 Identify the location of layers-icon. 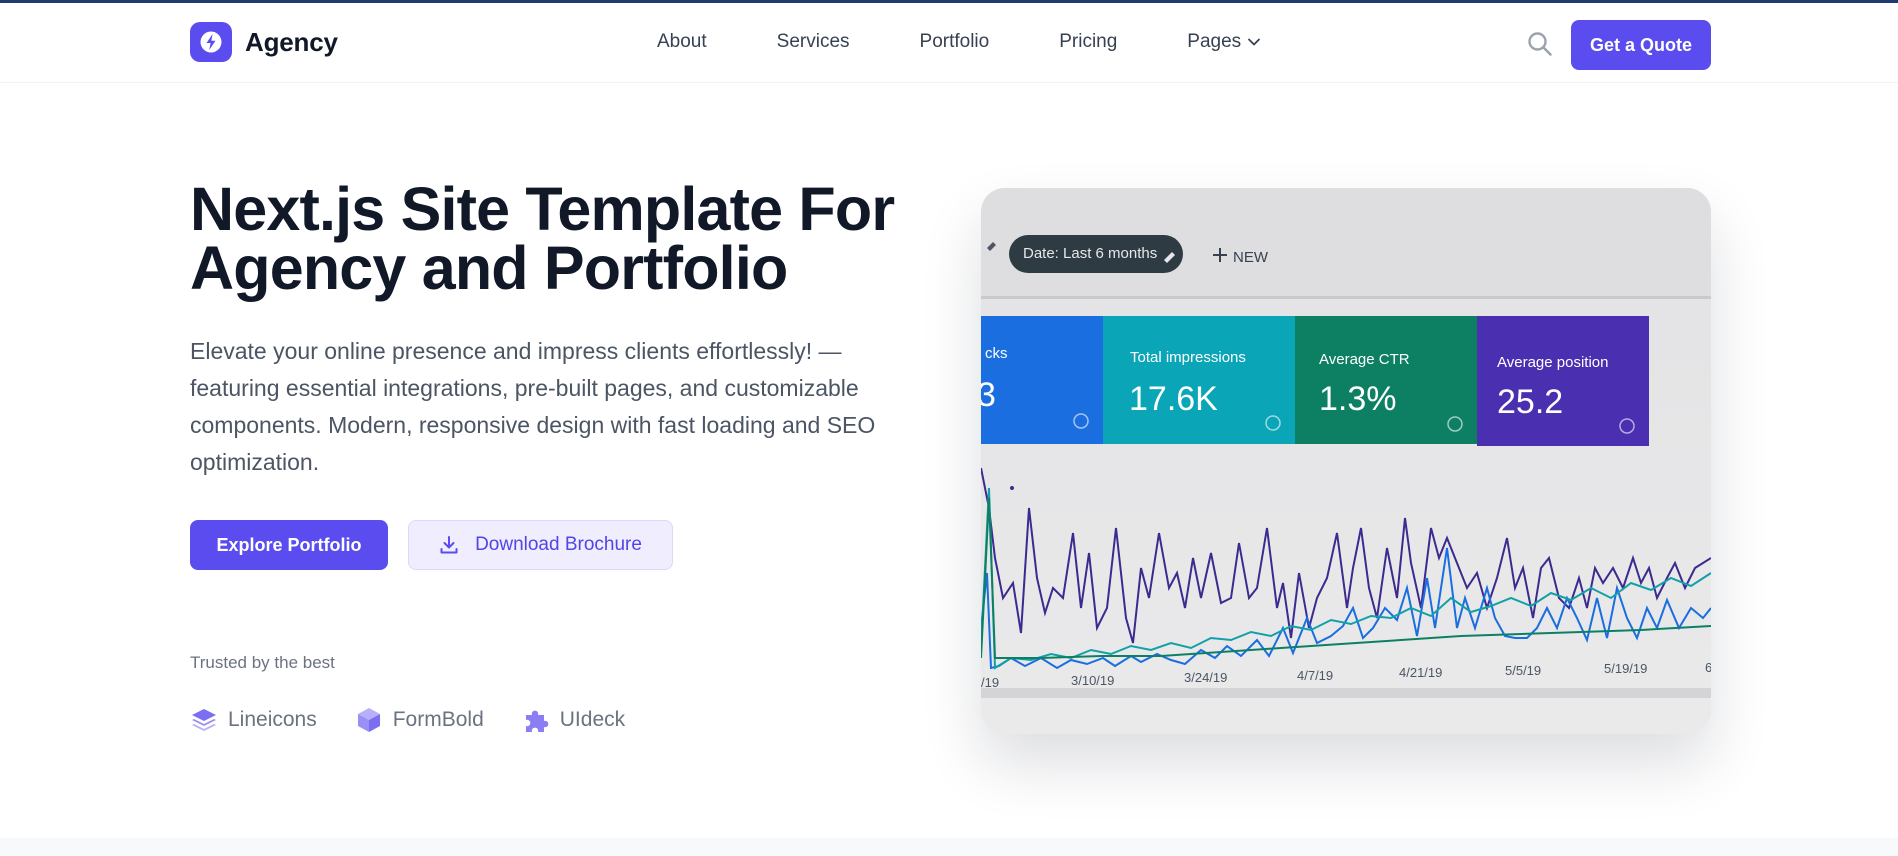
(204, 720).